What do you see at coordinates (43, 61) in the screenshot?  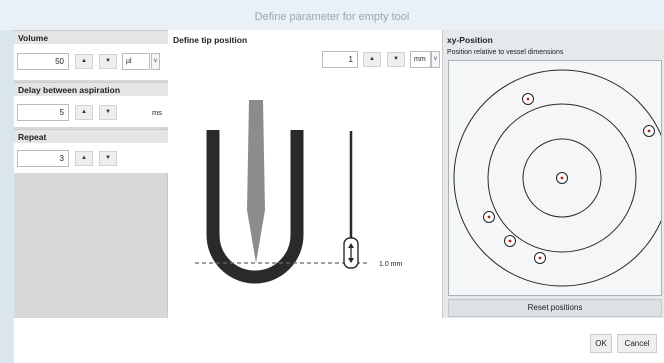 I see `volume-input: 50` at bounding box center [43, 61].